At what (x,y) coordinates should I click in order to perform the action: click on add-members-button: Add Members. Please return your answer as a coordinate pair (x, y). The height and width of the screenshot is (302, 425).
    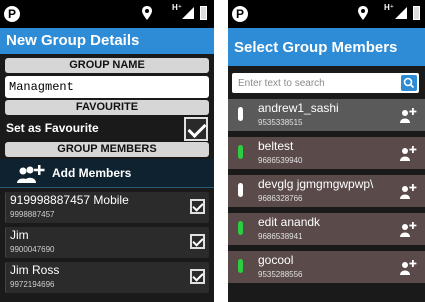
    Looking at the image, I should click on (107, 173).